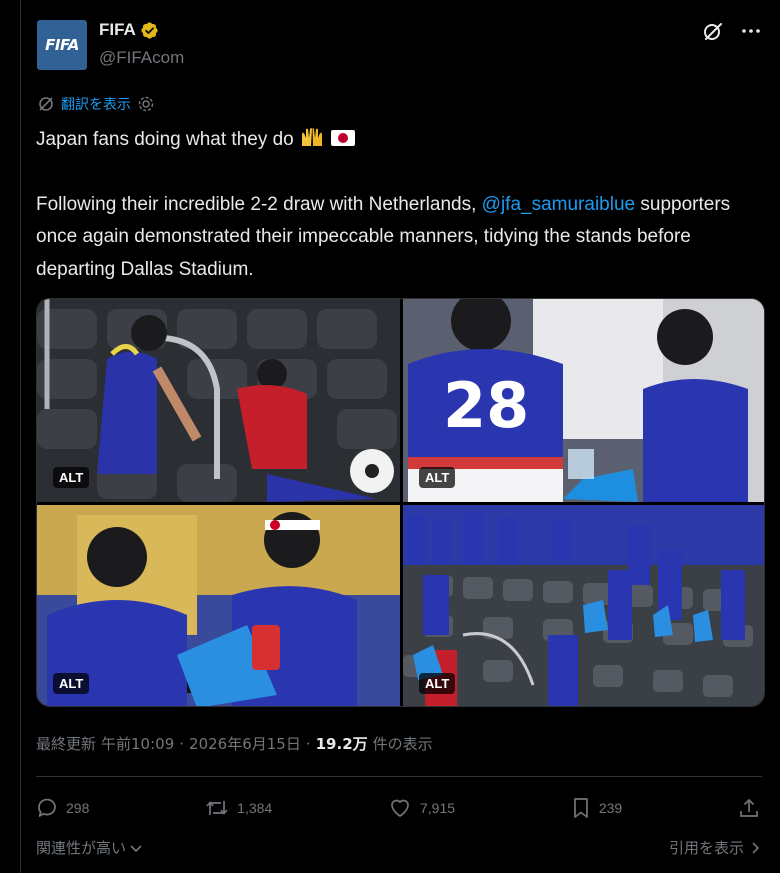 The width and height of the screenshot is (780, 873). I want to click on author-name: FIFA, so click(117, 30).